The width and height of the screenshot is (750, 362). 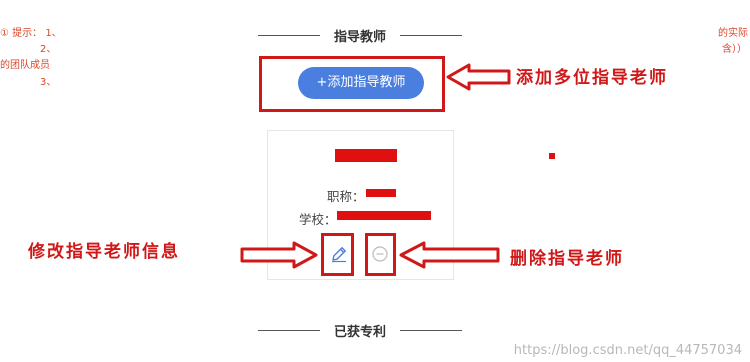 What do you see at coordinates (552, 156) in the screenshot?
I see `red-mark` at bounding box center [552, 156].